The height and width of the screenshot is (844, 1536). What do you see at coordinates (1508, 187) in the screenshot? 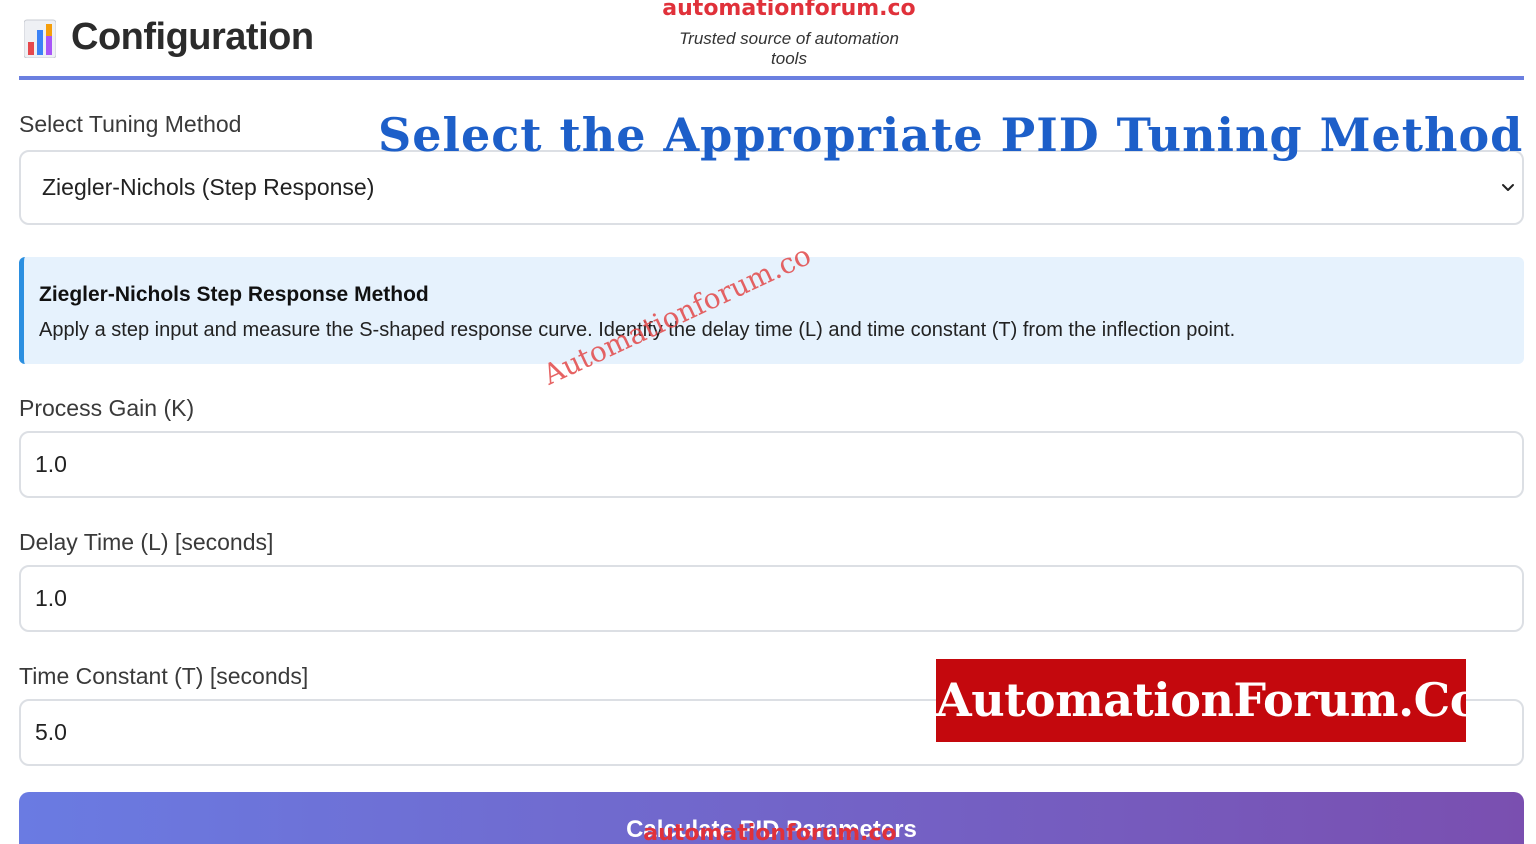
I see `chevron-down-icon` at bounding box center [1508, 187].